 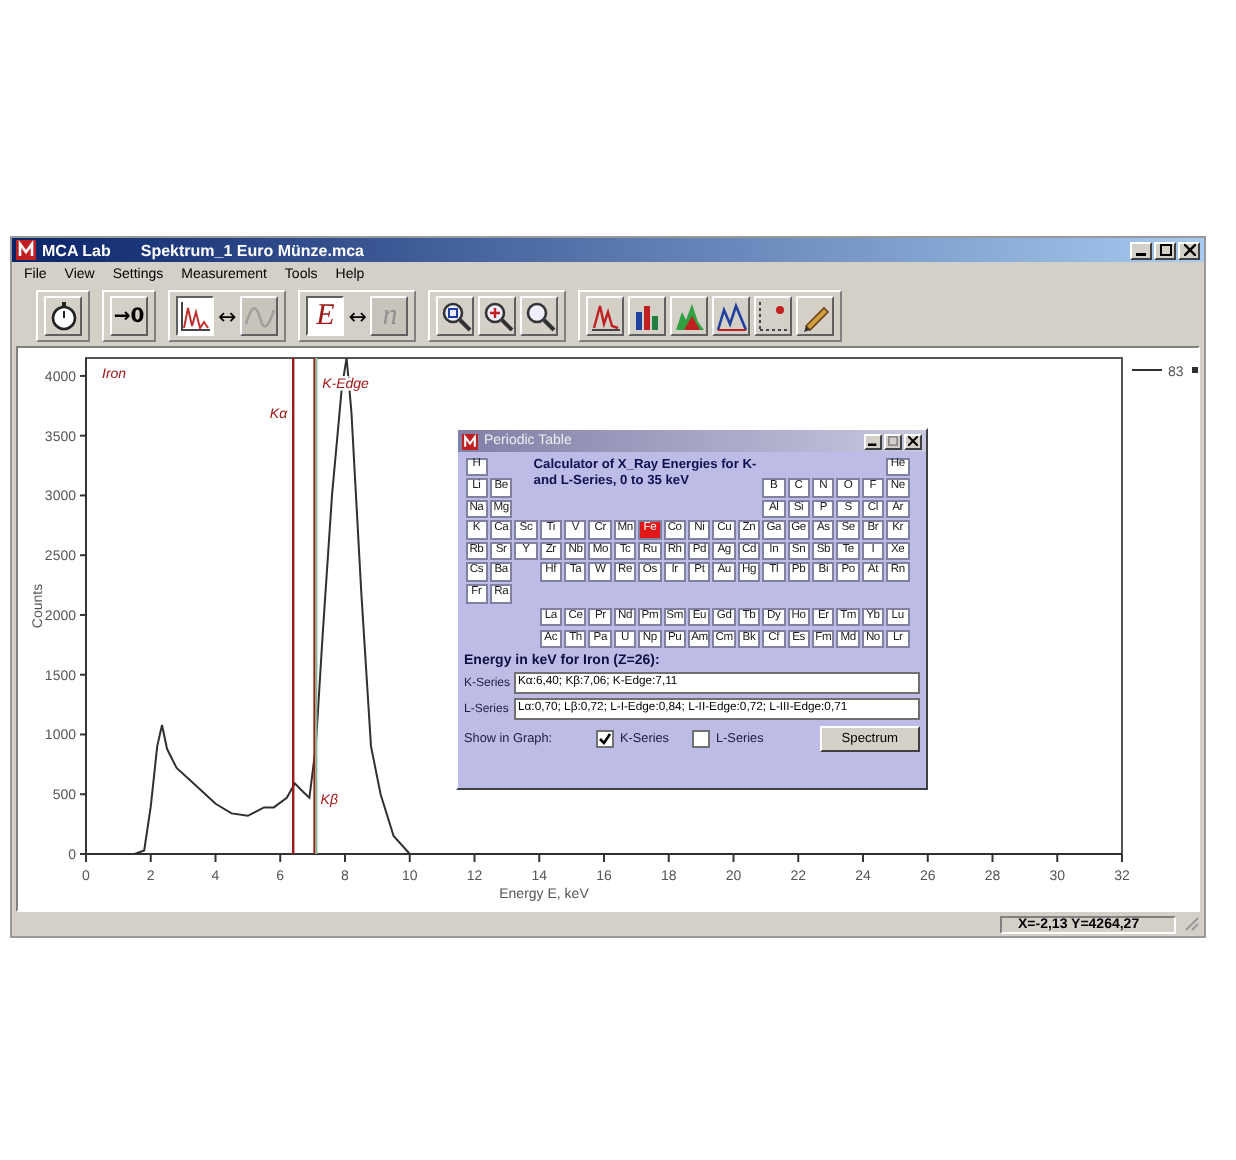 What do you see at coordinates (647, 316) in the screenshot?
I see `bar-chart-icon` at bounding box center [647, 316].